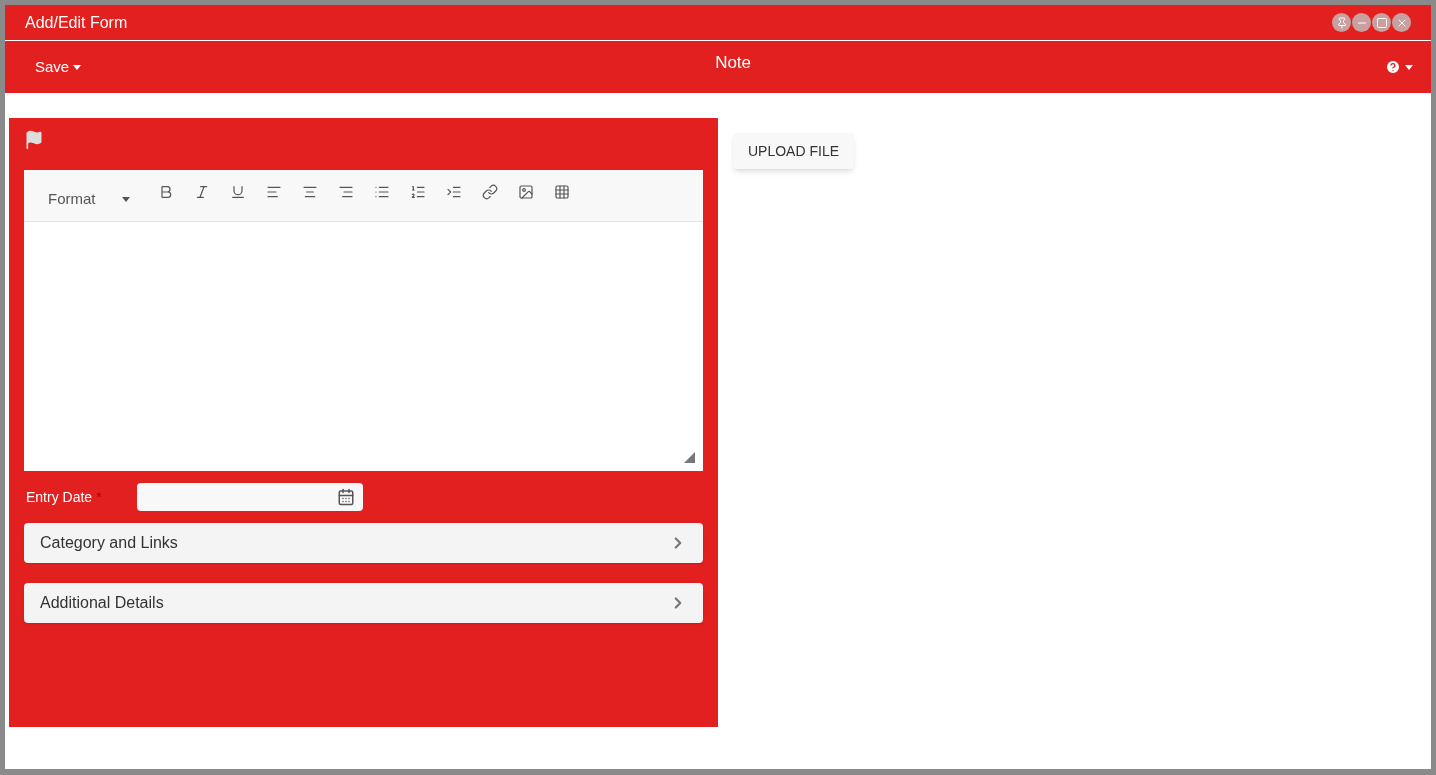 The image size is (1436, 775). I want to click on toolbar-title: Note, so click(733, 63).